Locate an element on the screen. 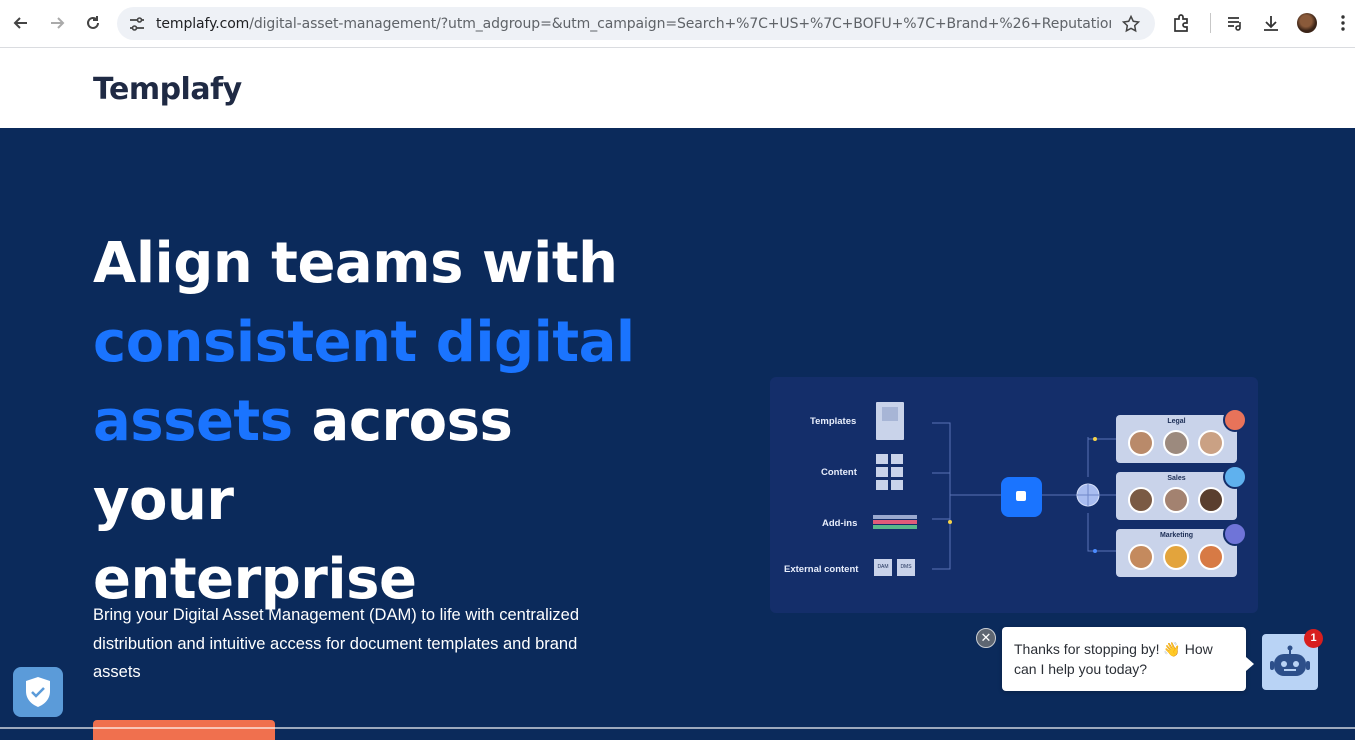 The height and width of the screenshot is (740, 1355). site-settings-icon is located at coordinates (137, 24).